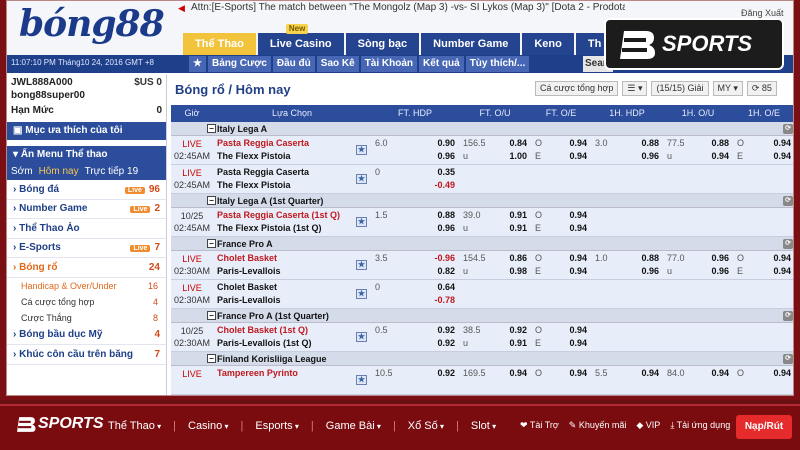  I want to click on odds-value: 0.84, so click(518, 143).